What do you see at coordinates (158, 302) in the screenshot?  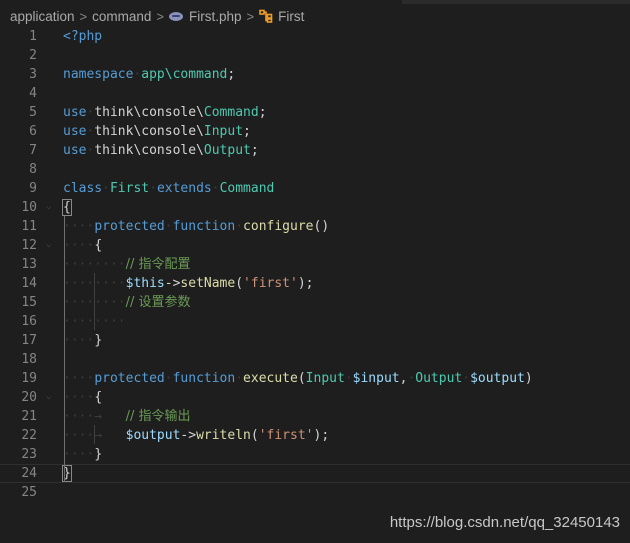 I see `code-token: // 设置参数` at bounding box center [158, 302].